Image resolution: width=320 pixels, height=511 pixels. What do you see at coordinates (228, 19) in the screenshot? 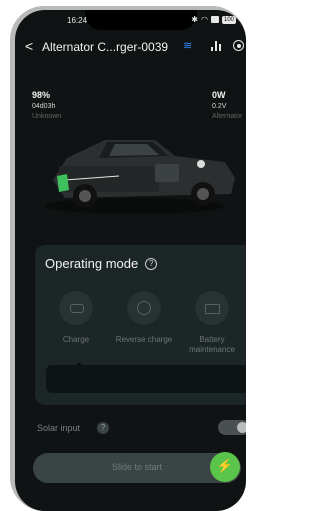
I see `battery-indicator: 100` at bounding box center [228, 19].